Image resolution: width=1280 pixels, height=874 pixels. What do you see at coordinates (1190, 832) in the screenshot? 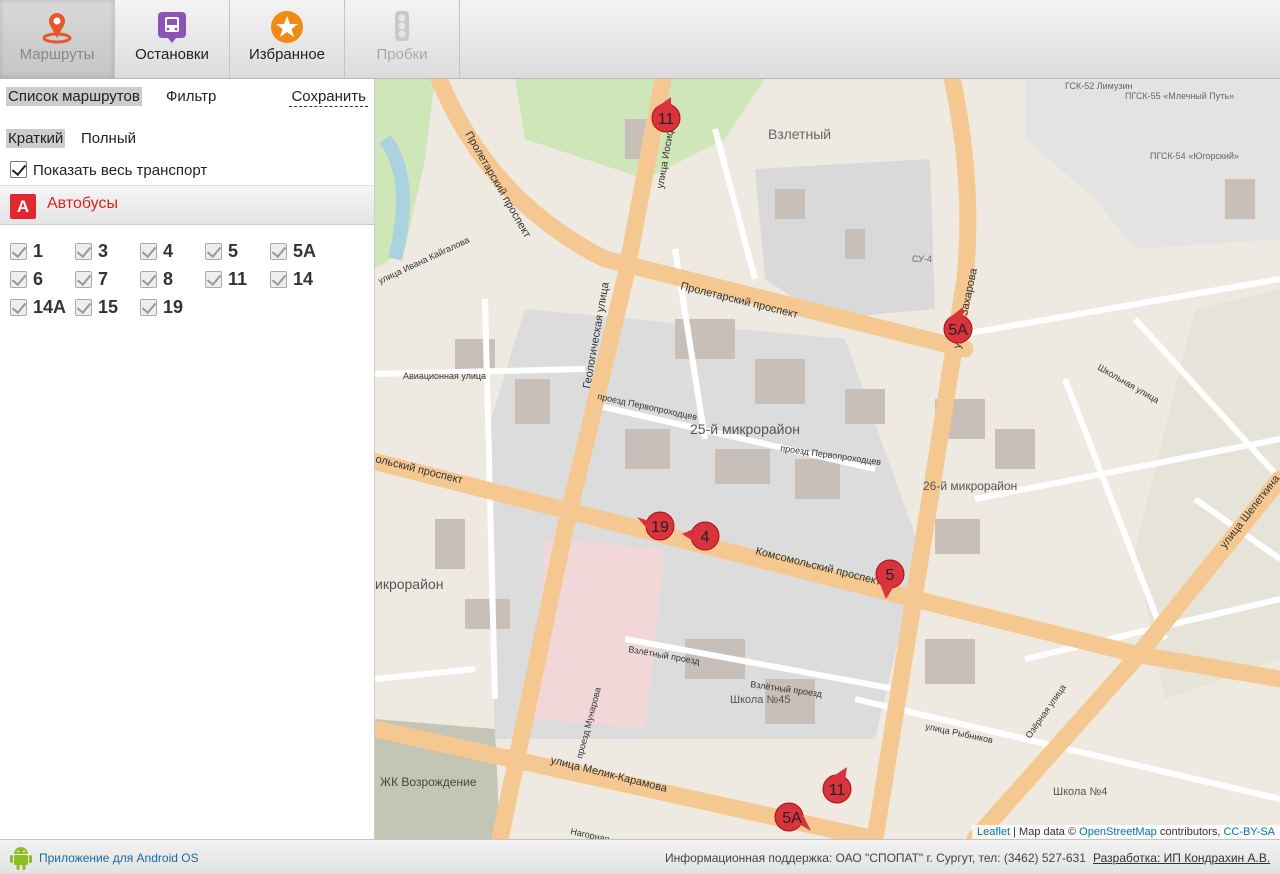
I see `attribution-text: contributors,` at bounding box center [1190, 832].